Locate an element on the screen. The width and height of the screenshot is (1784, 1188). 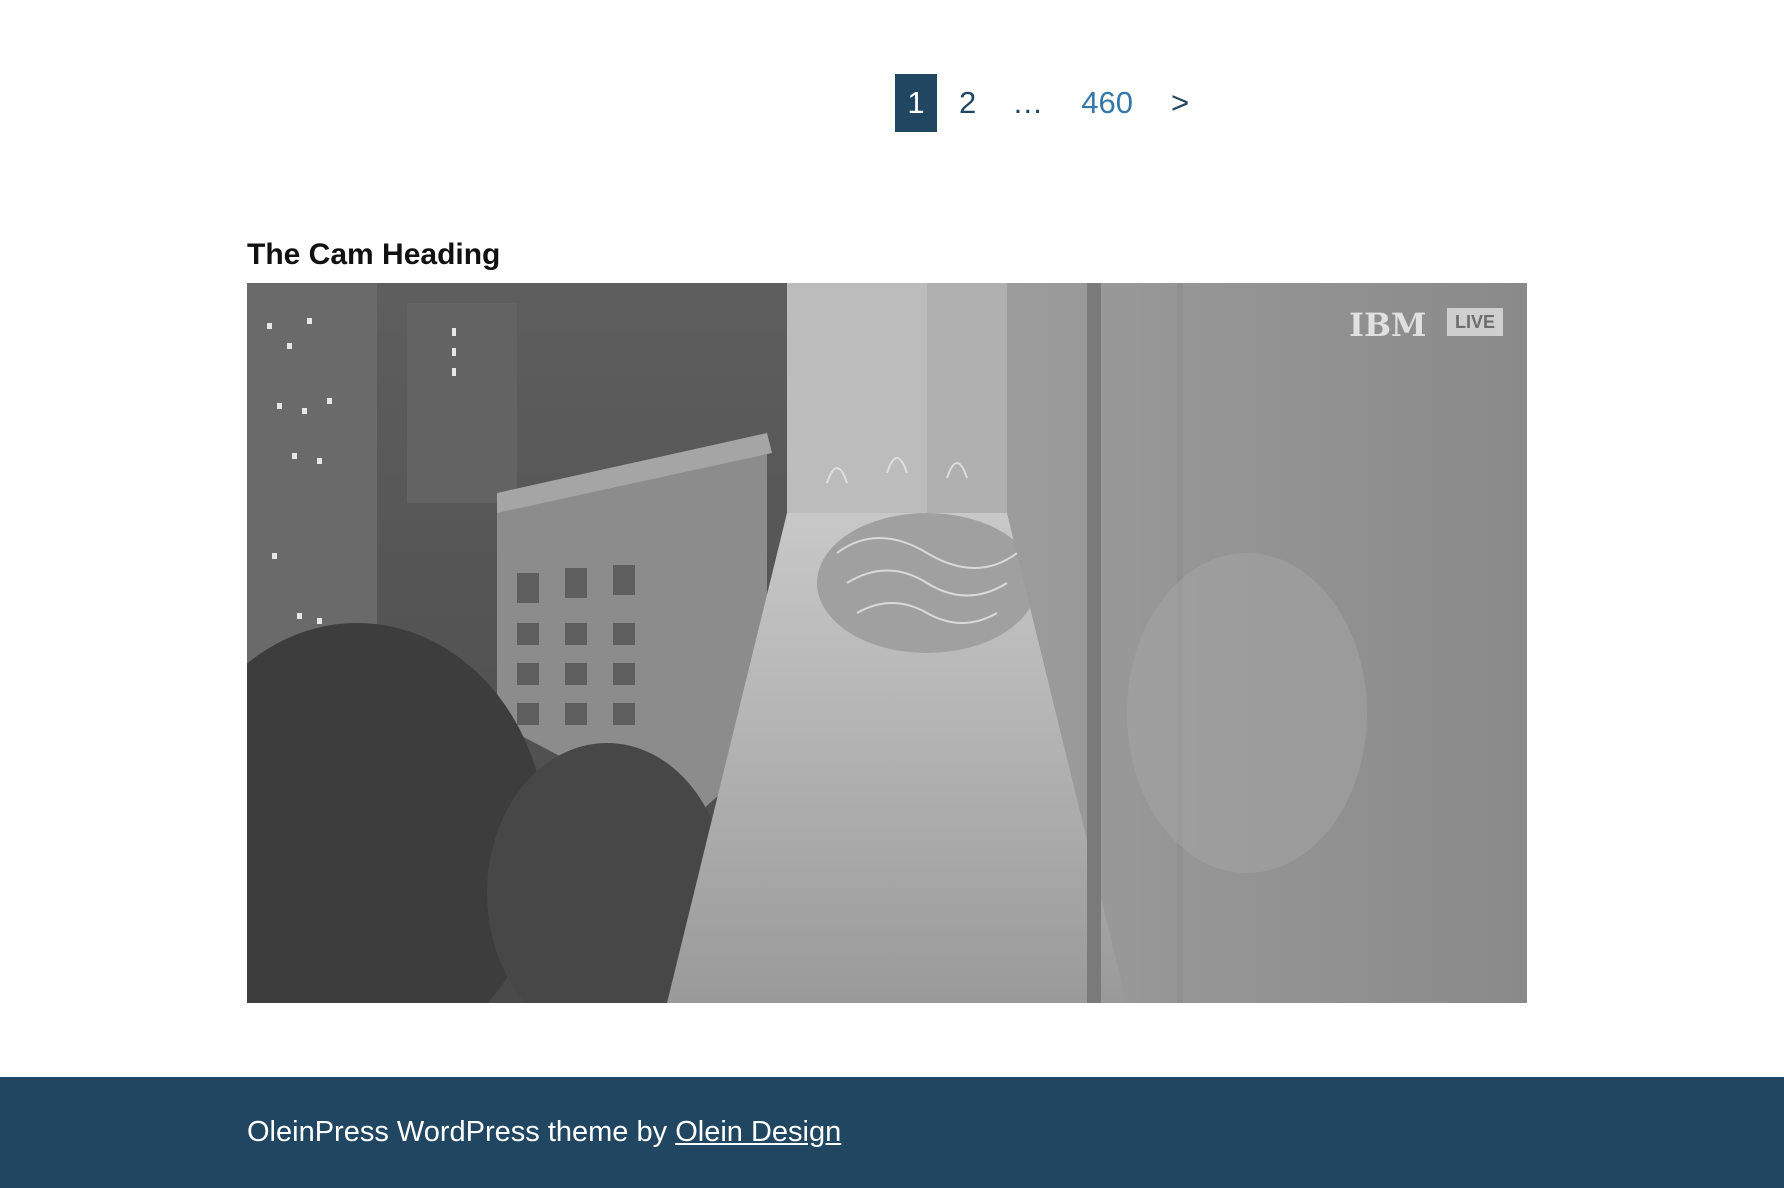
pagination-last-page: 460 is located at coordinates (1107, 103).